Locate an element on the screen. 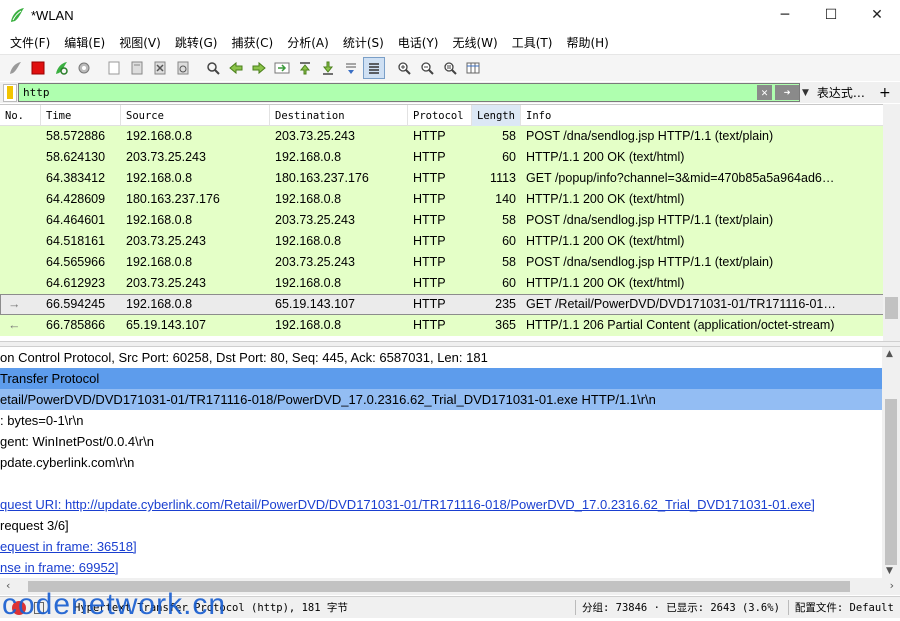  bookmark-icon is located at coordinates (10, 92).